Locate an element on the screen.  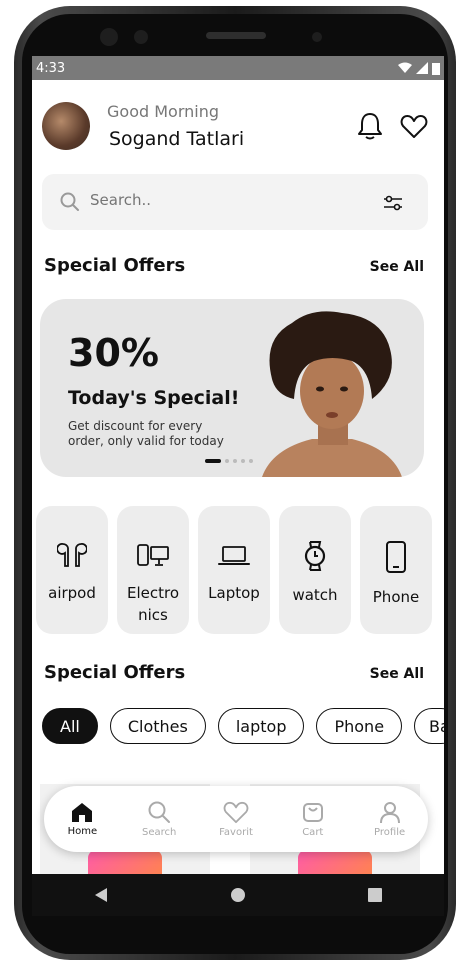
filter-button is located at coordinates (393, 203).